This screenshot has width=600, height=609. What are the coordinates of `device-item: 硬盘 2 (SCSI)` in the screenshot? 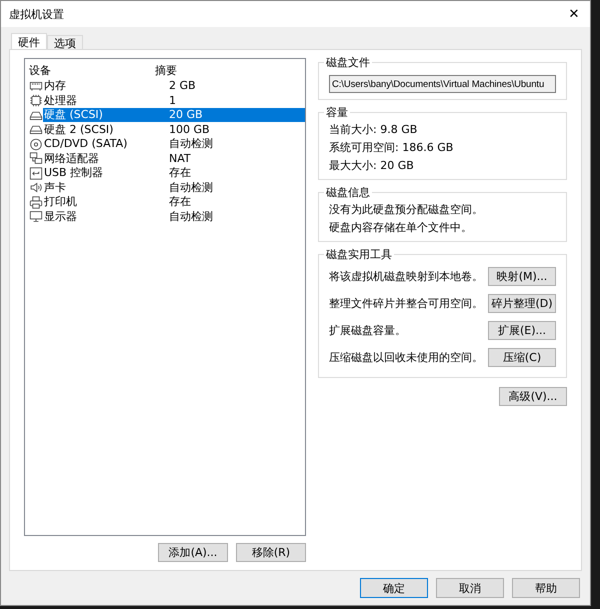 It's located at (103, 129).